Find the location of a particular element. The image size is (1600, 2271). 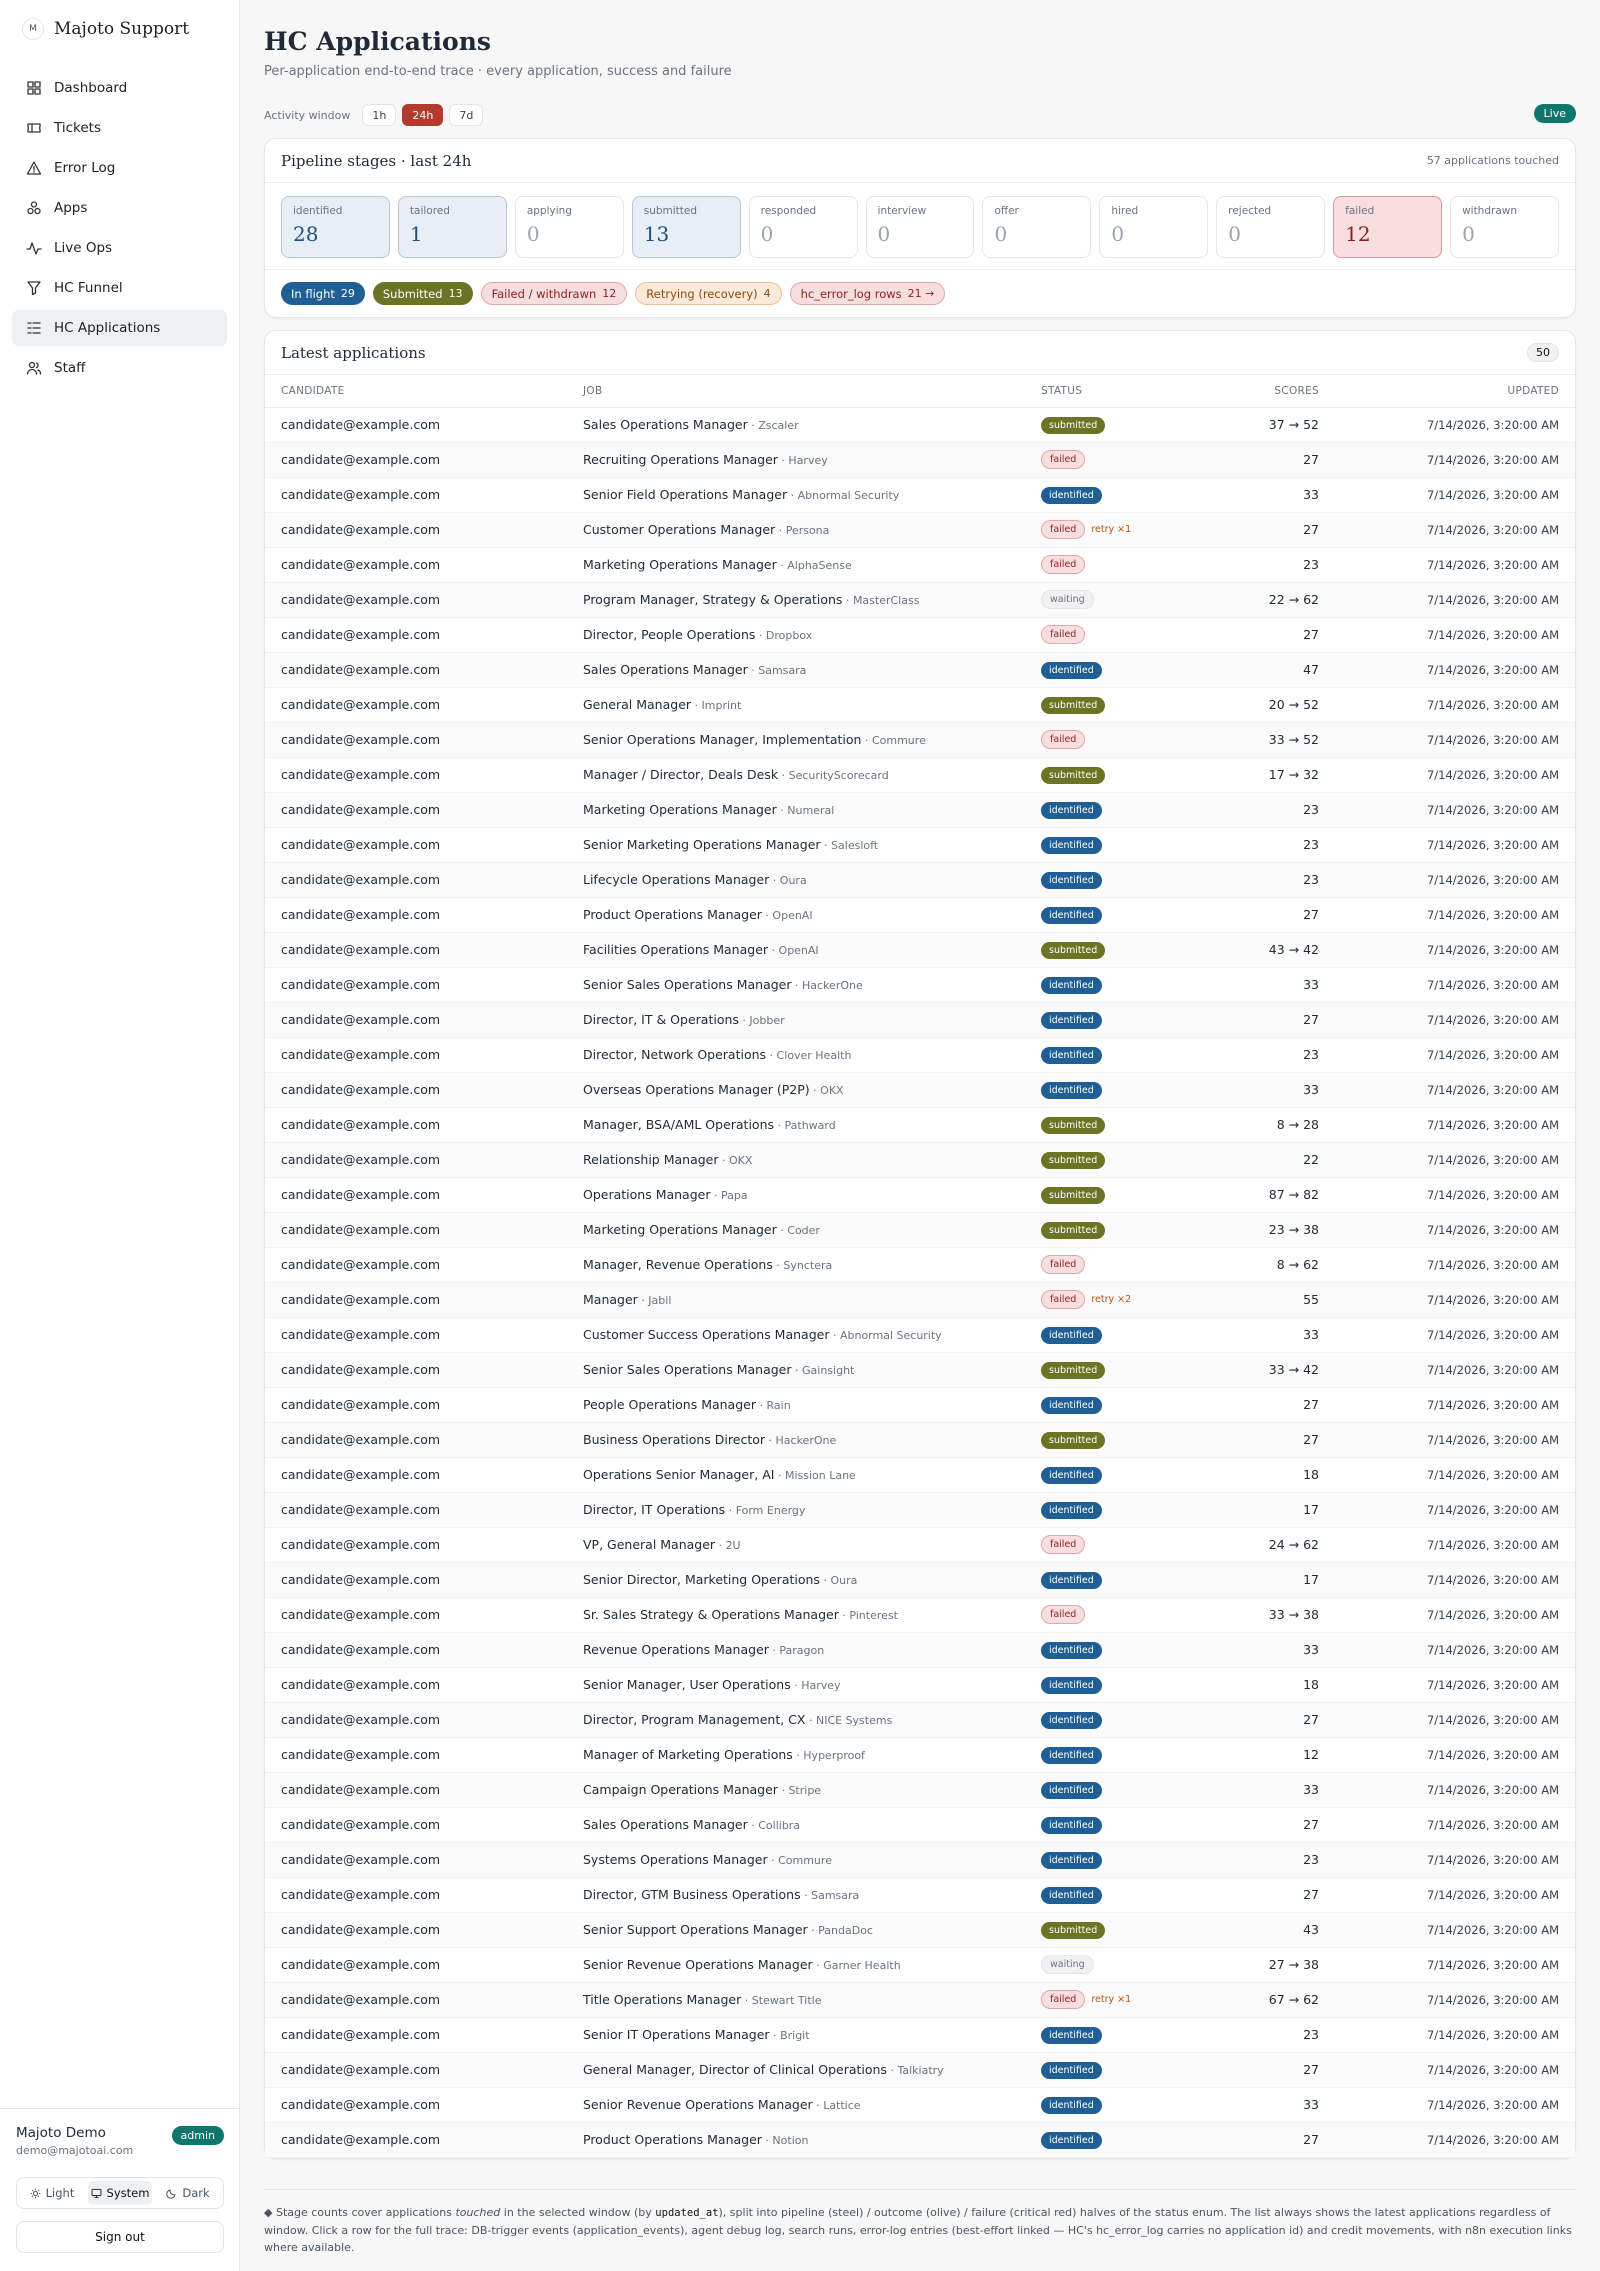

stage-hired: hired 0 is located at coordinates (1154, 227).